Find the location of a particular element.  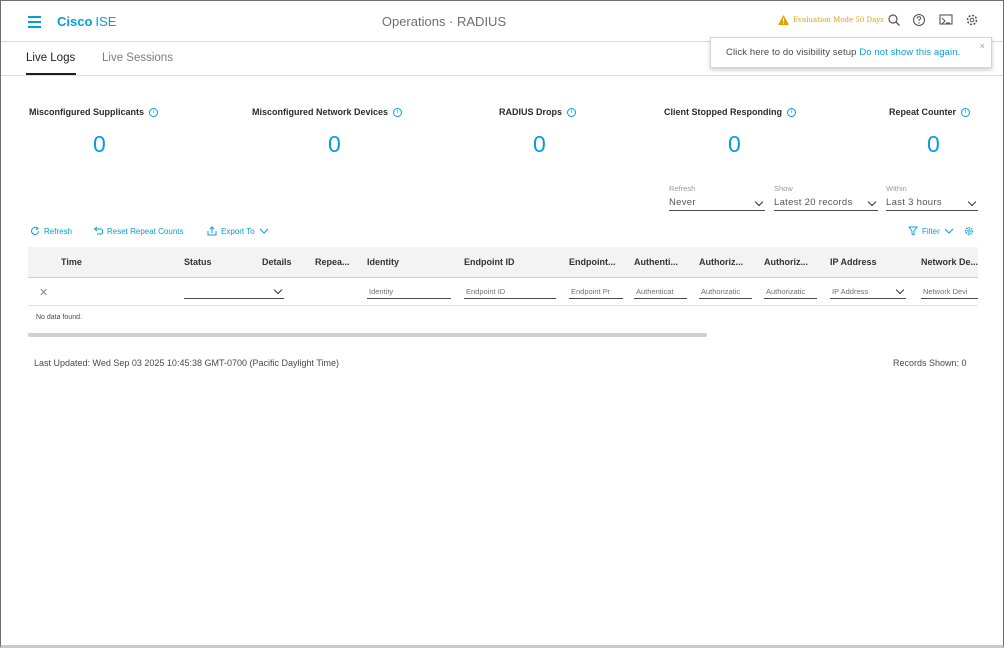

metric-radius-drops: RADIUS Drops i 0 is located at coordinates (538, 132).